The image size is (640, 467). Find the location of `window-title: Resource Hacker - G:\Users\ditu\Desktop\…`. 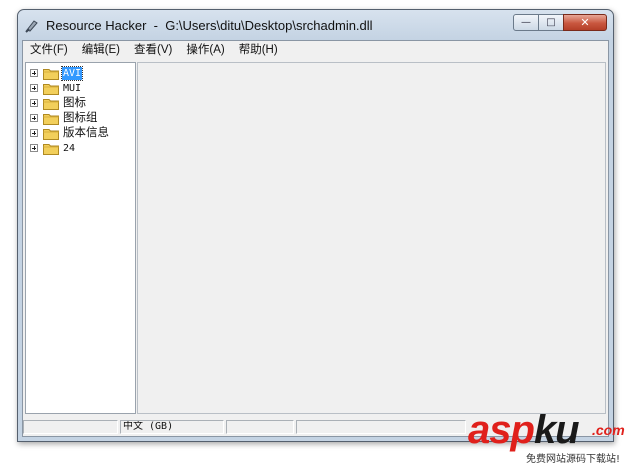

window-title: Resource Hacker - G:\Users\ditu\Desktop\… is located at coordinates (209, 25).